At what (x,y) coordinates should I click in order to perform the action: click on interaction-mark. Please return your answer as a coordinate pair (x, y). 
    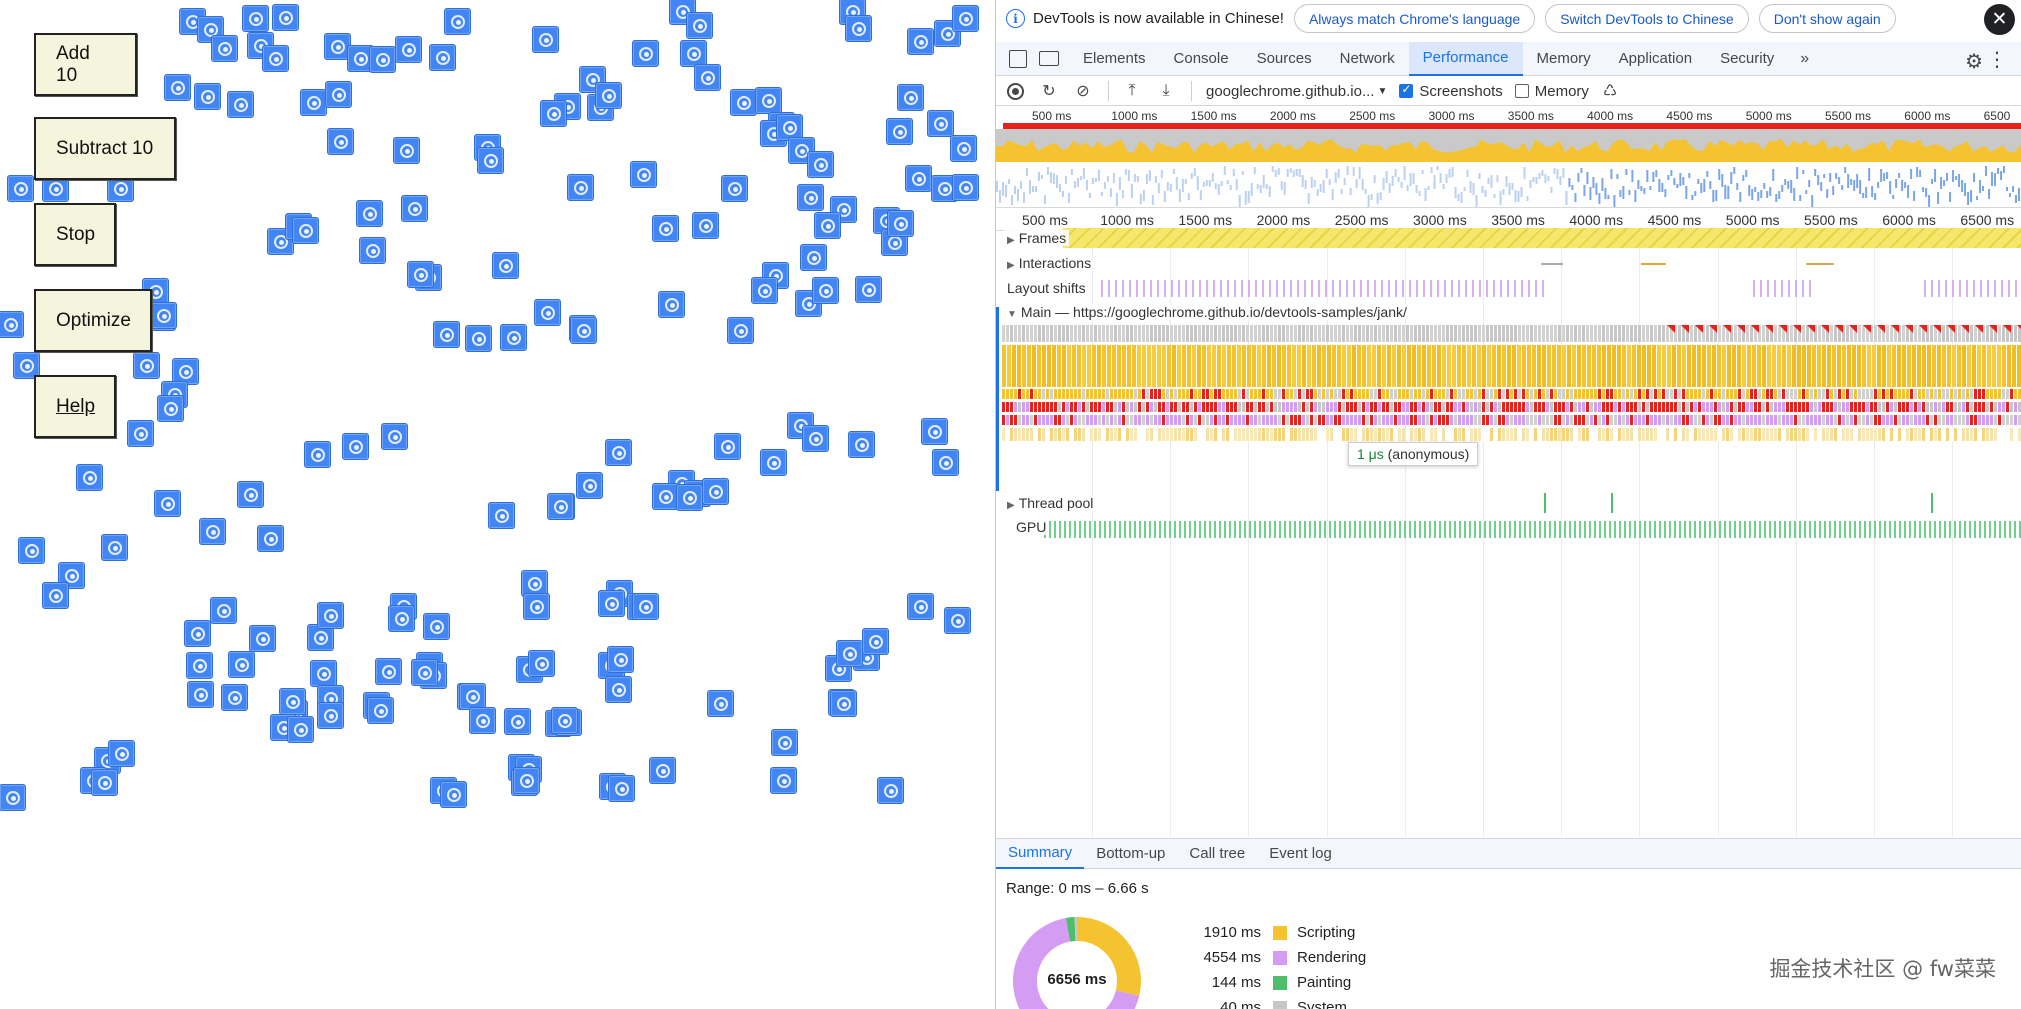
    Looking at the image, I should click on (1653, 264).